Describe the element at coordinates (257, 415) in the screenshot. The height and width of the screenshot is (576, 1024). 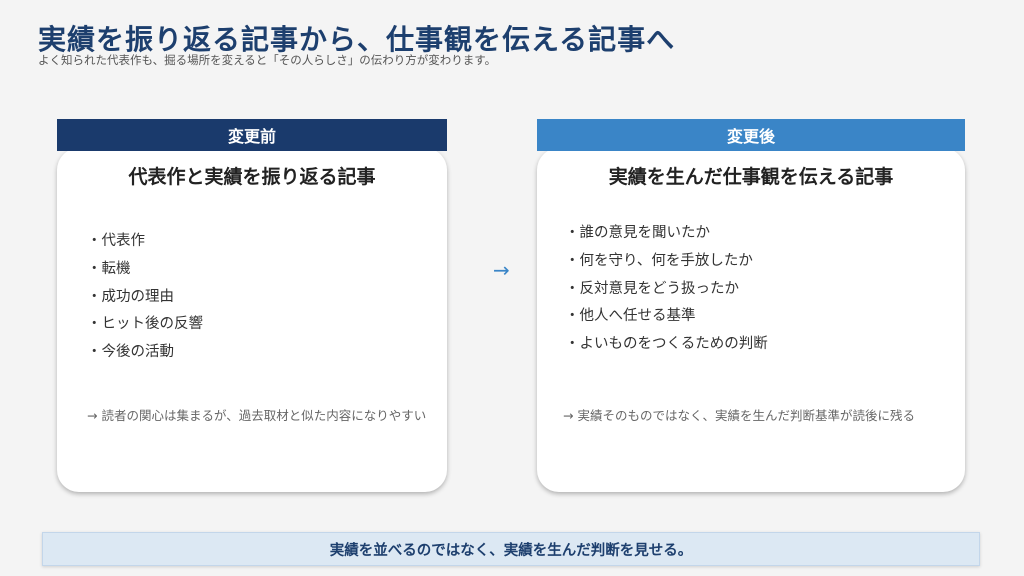
I see `before-note: → 読者の関心は集まるが、過去取材と似た内容になりやすい` at that location.